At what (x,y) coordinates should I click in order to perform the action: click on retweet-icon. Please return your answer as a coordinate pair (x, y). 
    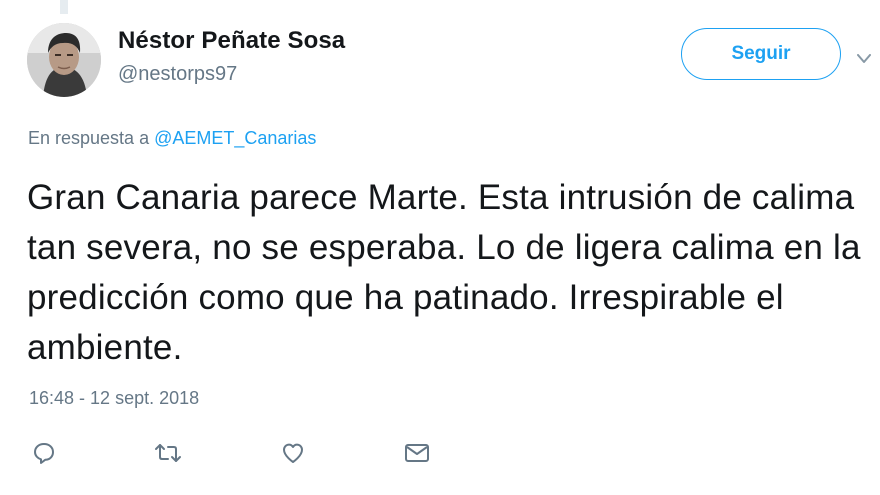
    Looking at the image, I should click on (168, 453).